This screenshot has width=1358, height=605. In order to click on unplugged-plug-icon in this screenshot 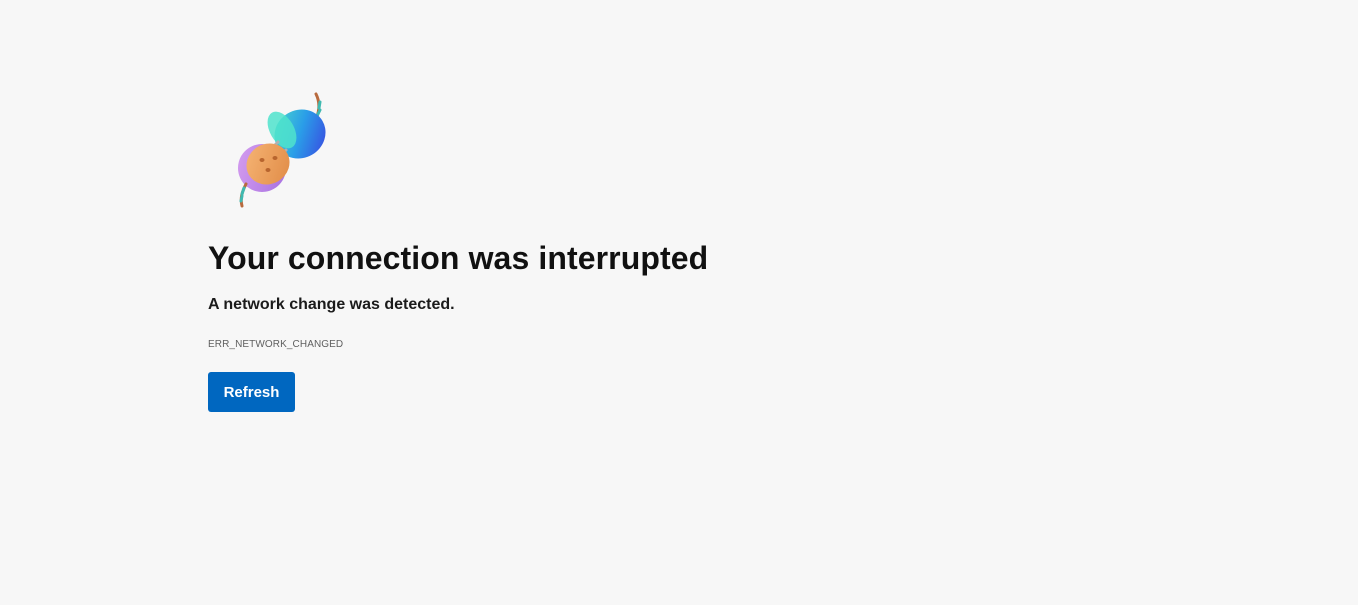, I will do `click(278, 149)`.